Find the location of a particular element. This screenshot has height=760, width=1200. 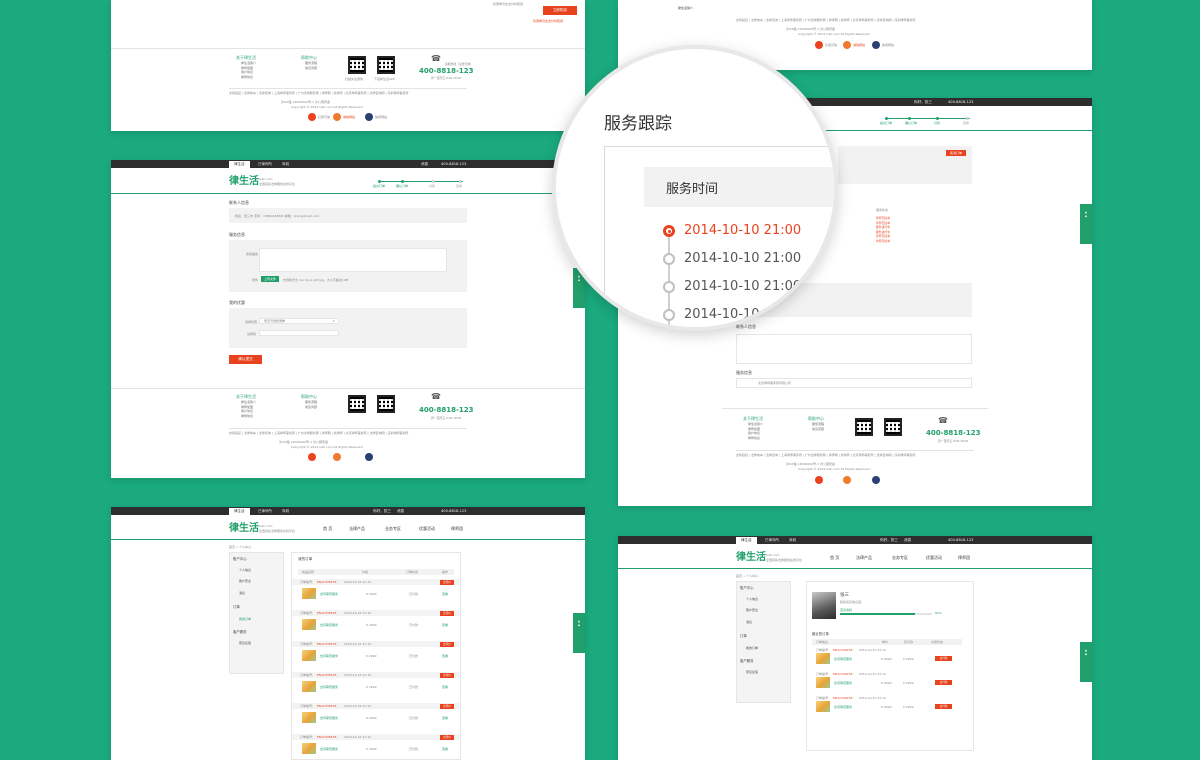

complete-profile-link: 完善资料 is located at coordinates (846, 610).